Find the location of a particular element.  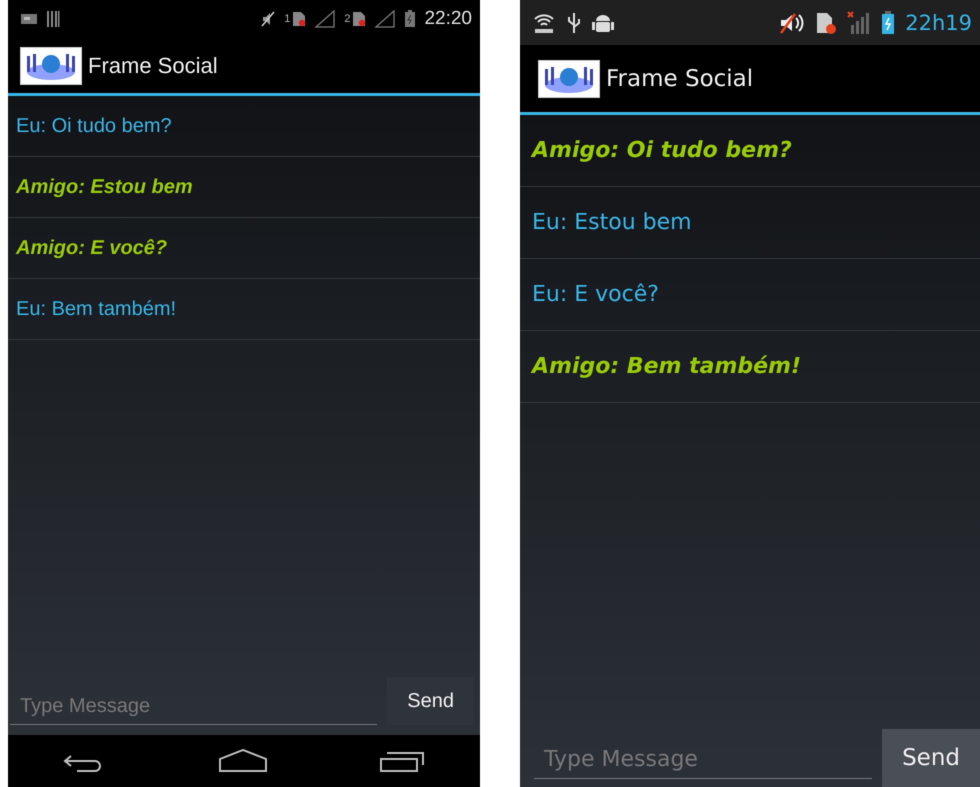

sim-label: 2 is located at coordinates (347, 19).